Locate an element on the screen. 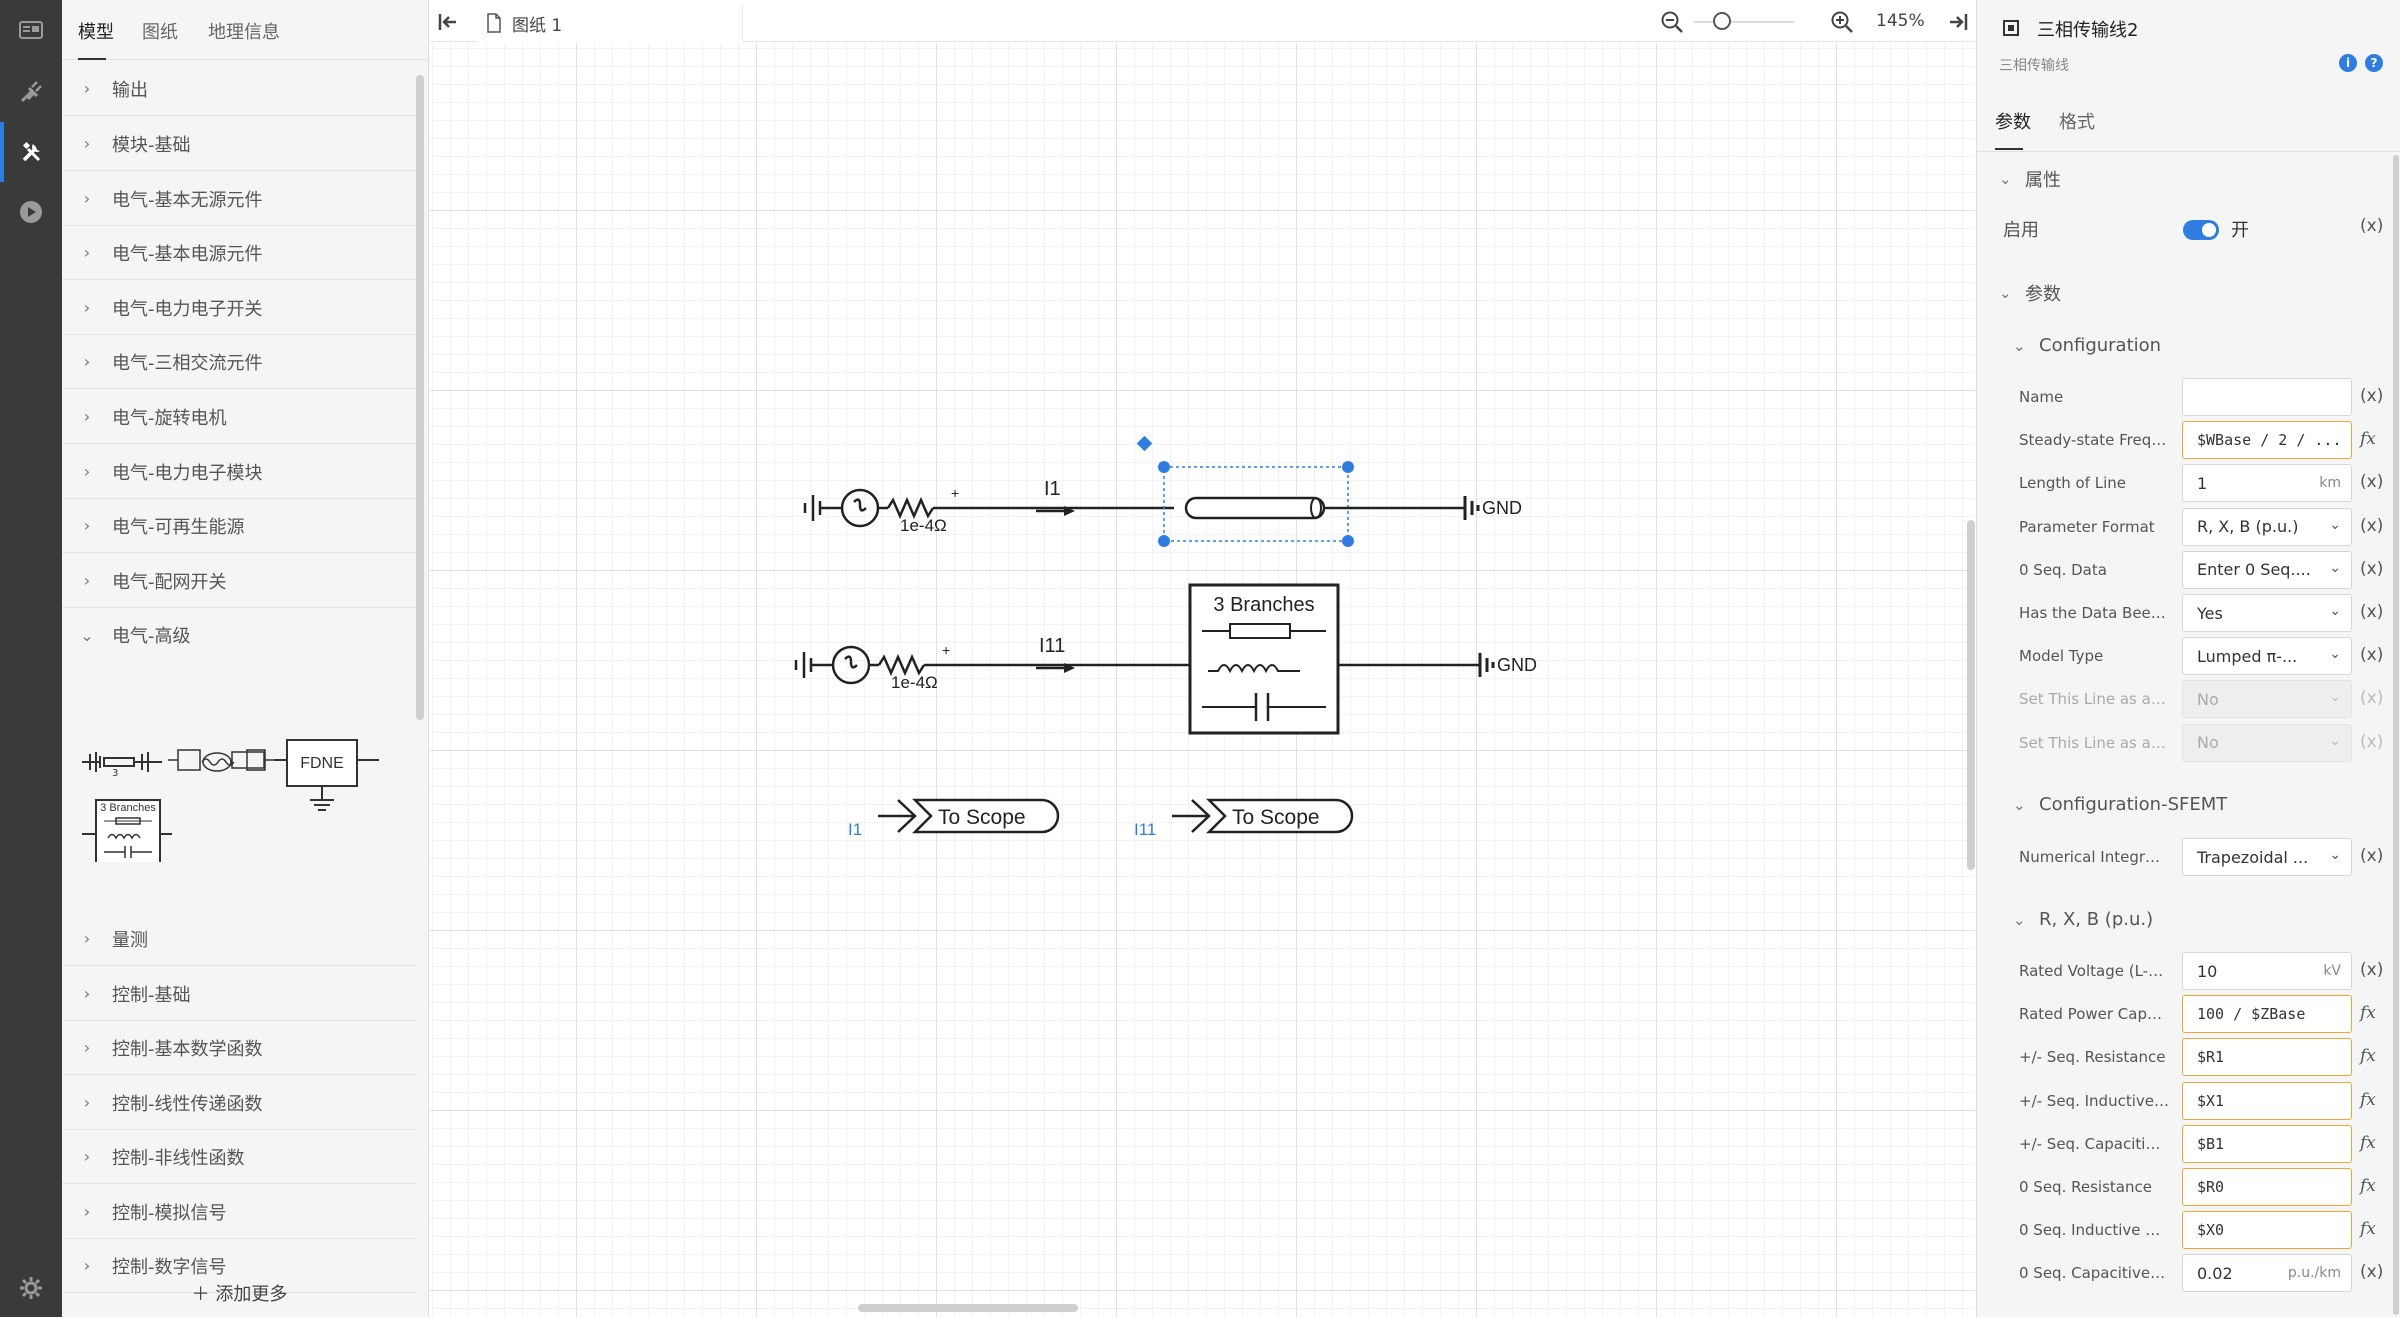 The height and width of the screenshot is (1318, 2400). three-branches-block: 3 Branches is located at coordinates (1264, 659).